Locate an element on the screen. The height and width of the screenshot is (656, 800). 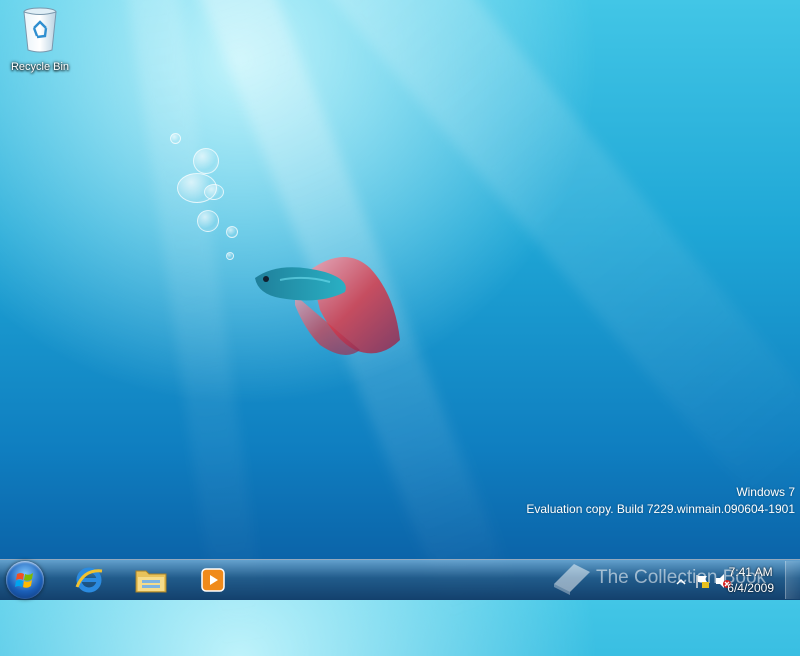
clock-date: 6/4/2009 is located at coordinates (750, 588).